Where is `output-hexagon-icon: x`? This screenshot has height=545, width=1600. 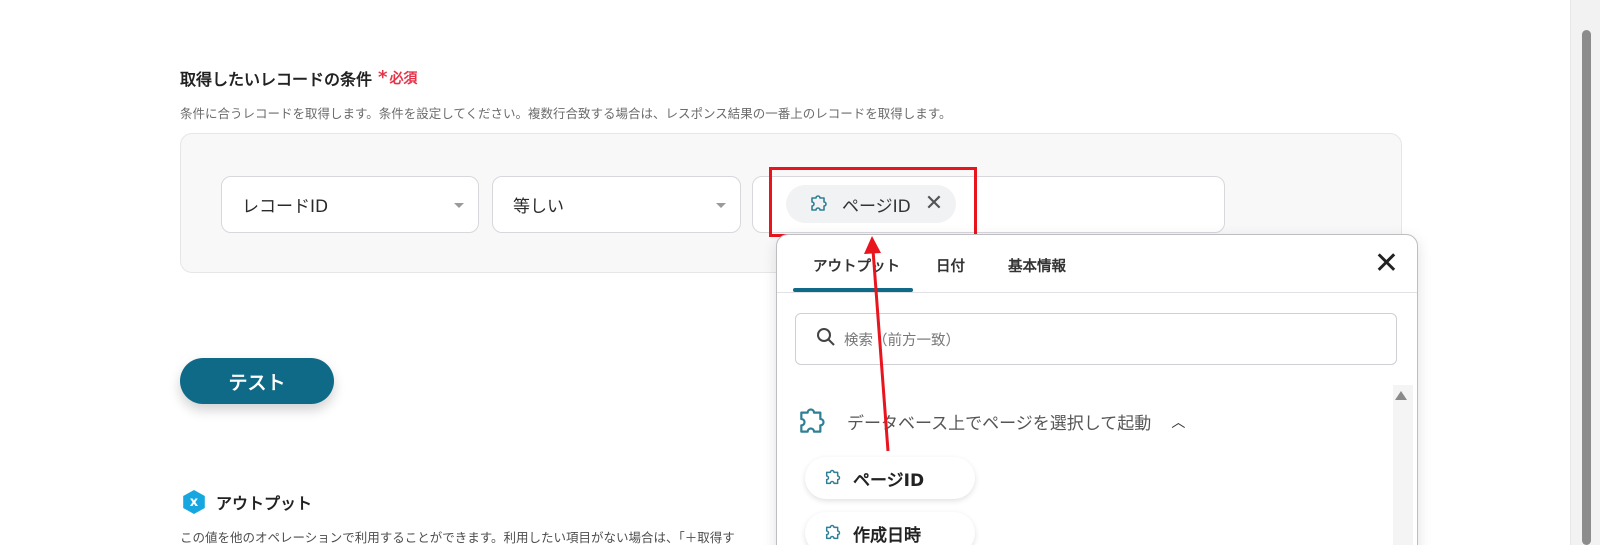
output-hexagon-icon: x is located at coordinates (194, 502).